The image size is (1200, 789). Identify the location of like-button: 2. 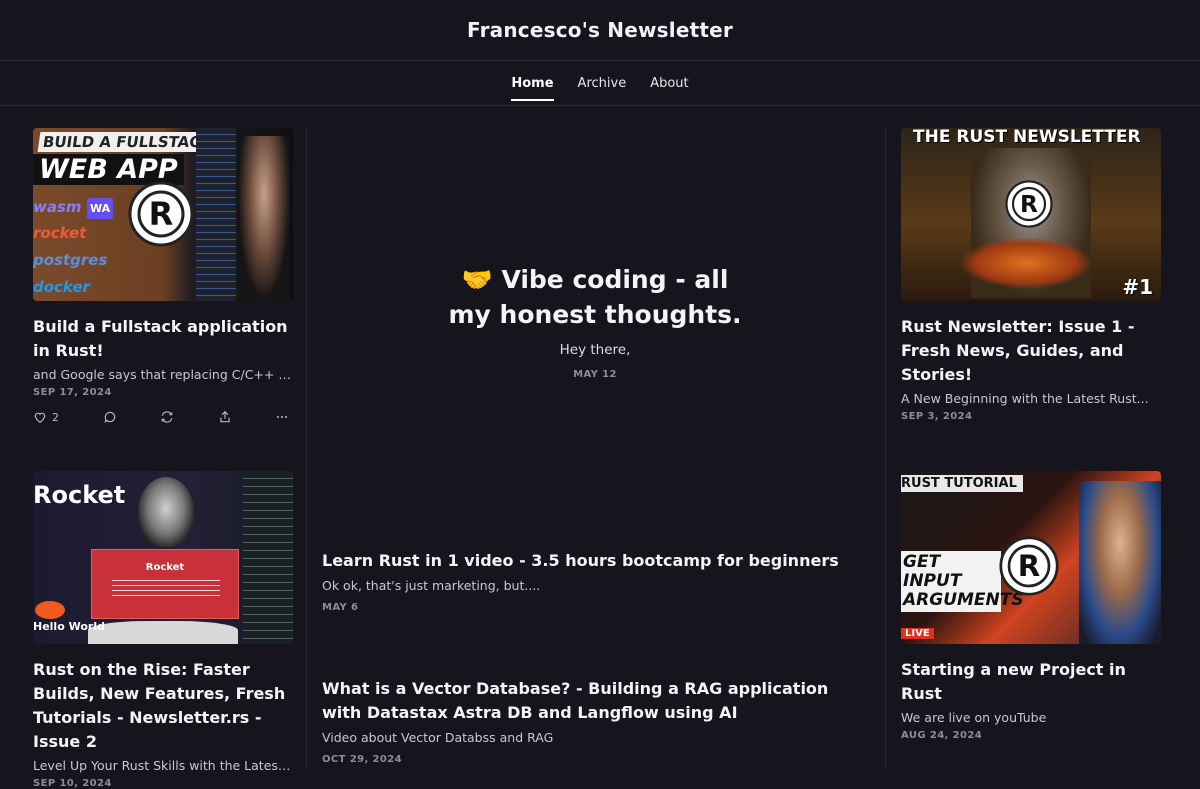
(46, 417).